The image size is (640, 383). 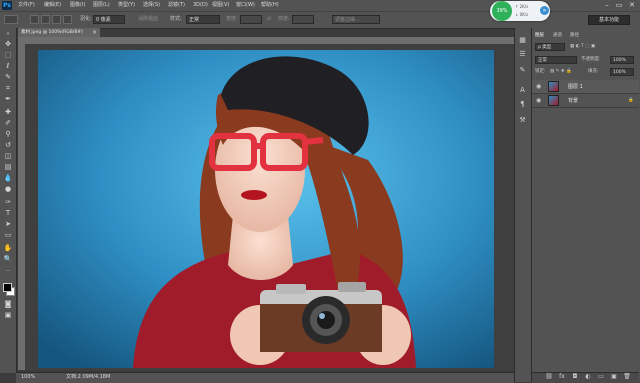 I want to click on speed-expand-button: », so click(x=544, y=10).